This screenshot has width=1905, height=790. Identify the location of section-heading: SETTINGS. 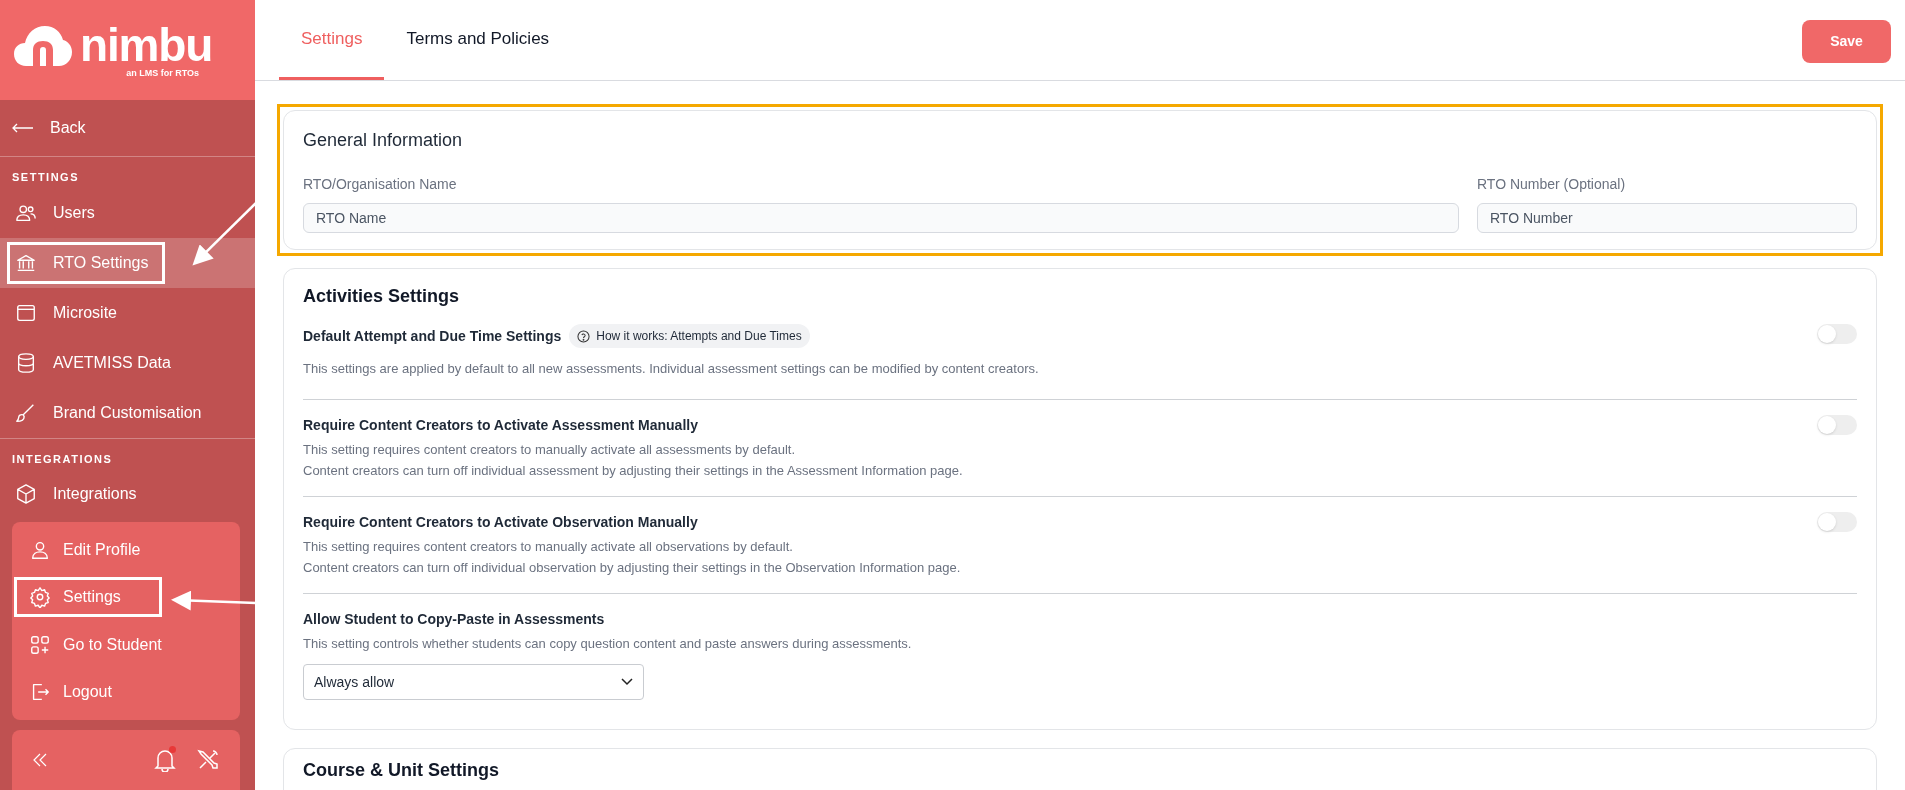
(45, 177).